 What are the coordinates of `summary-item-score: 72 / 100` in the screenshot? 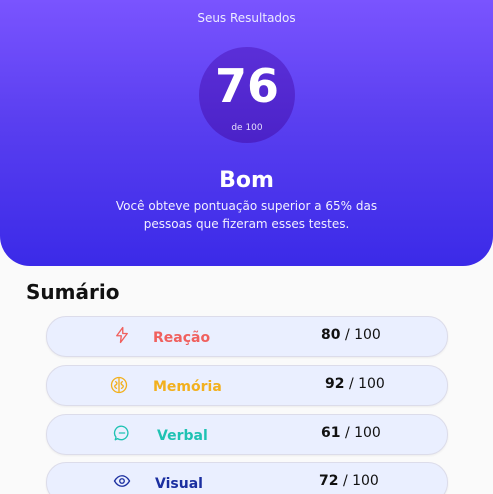 It's located at (349, 481).